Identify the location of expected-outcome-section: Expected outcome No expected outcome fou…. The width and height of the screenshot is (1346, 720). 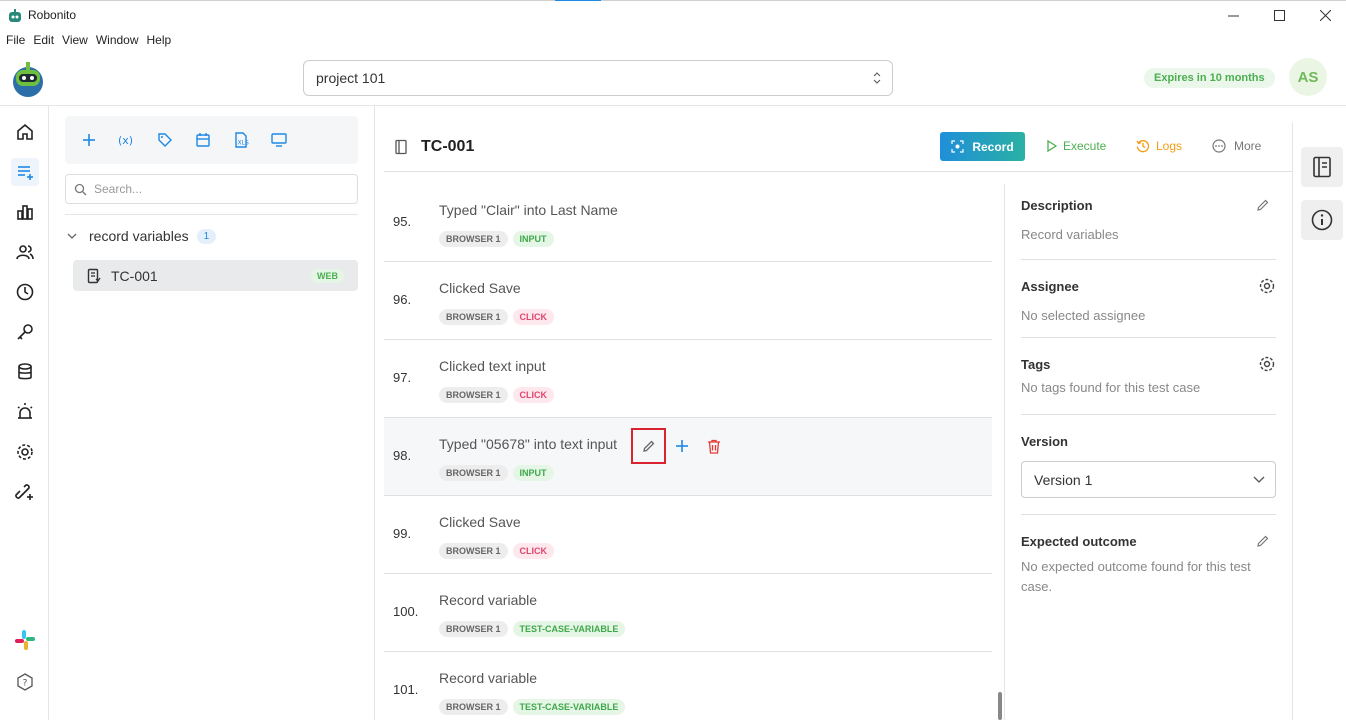
(1148, 565).